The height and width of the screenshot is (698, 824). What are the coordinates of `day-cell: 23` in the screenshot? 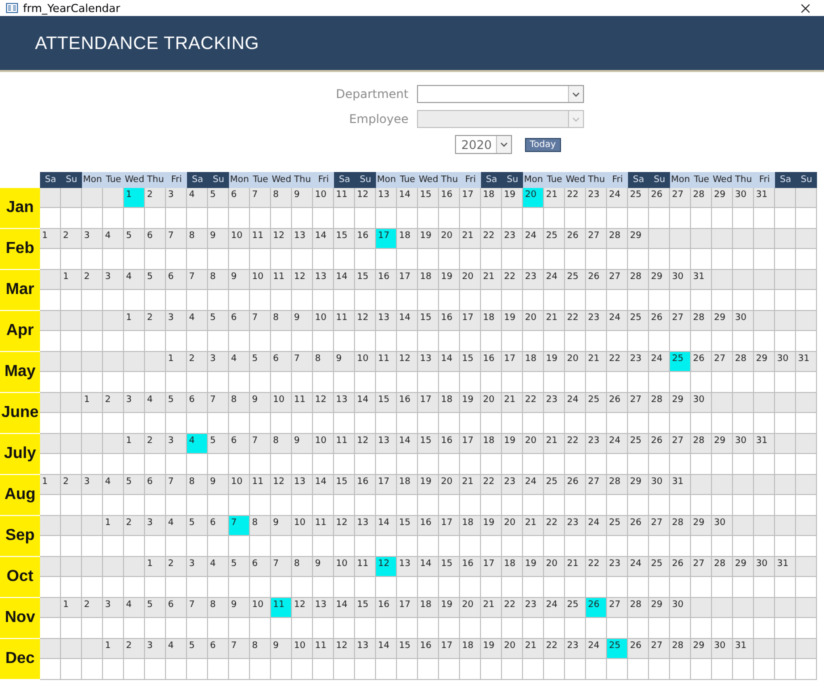 It's located at (533, 608).